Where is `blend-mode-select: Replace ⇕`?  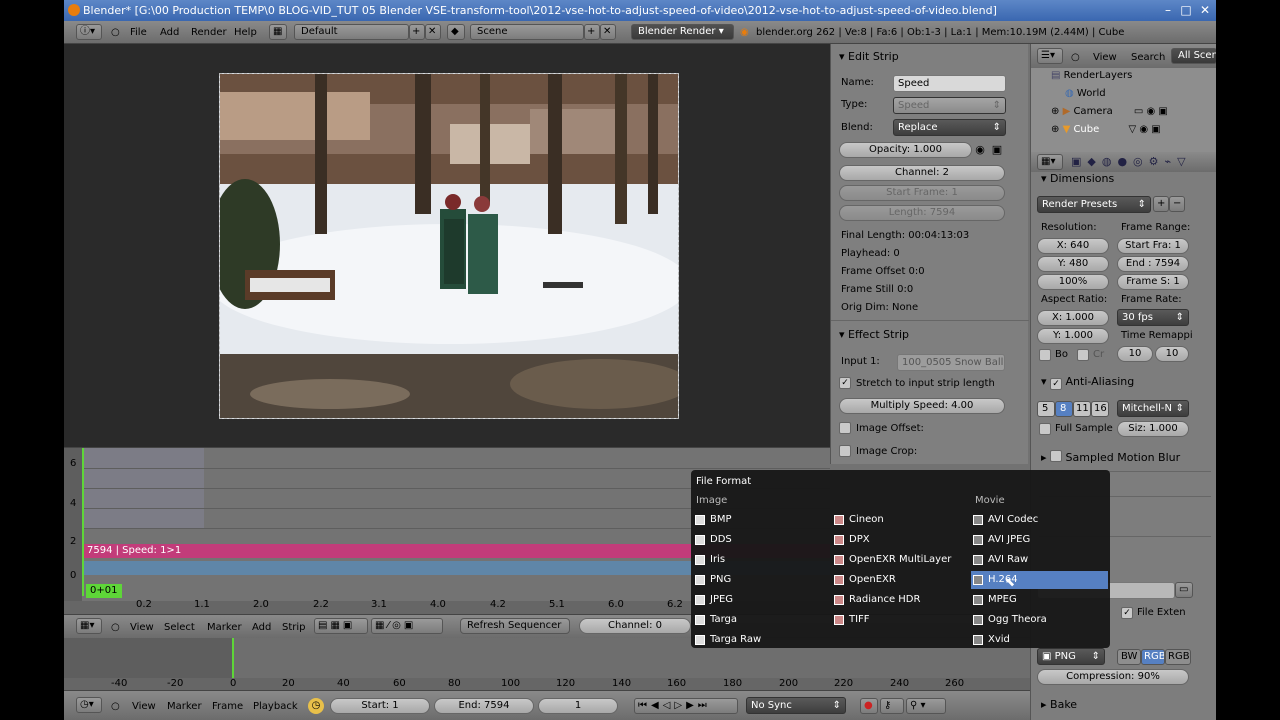 blend-mode-select: Replace ⇕ is located at coordinates (949, 127).